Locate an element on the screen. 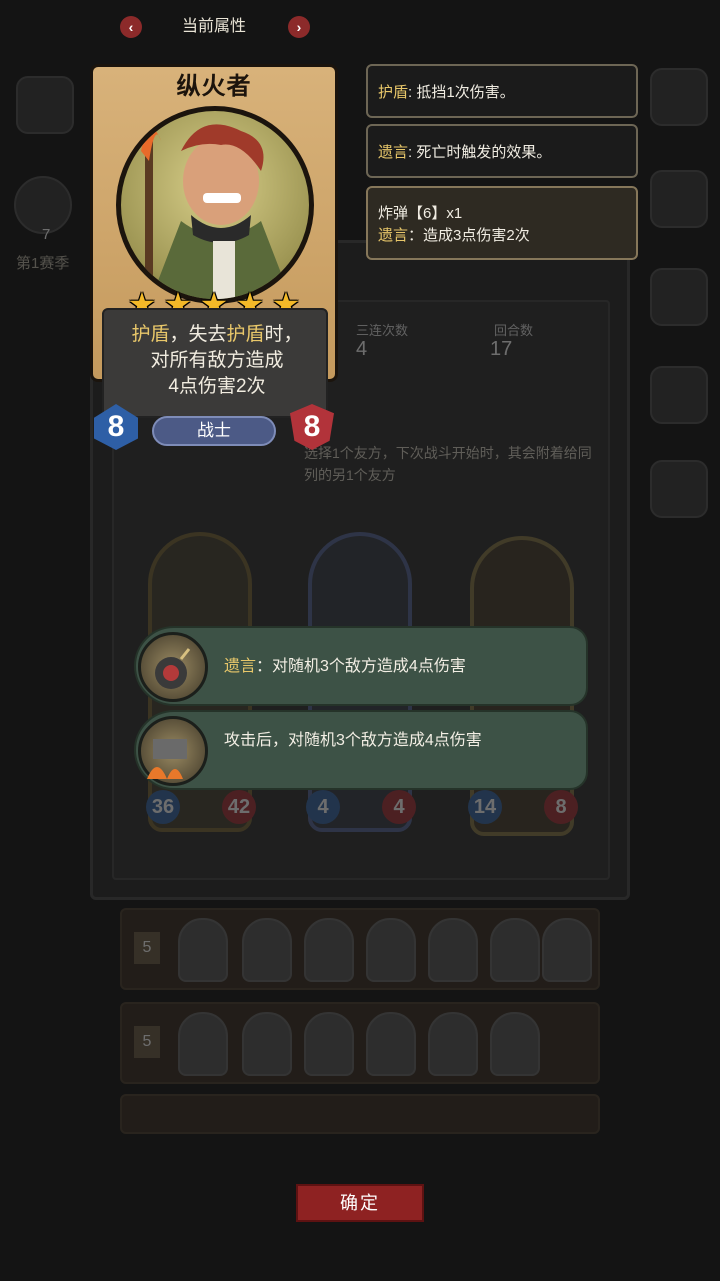 Image resolution: width=720 pixels, height=1281 pixels. minion-health: 8 is located at coordinates (561, 807).